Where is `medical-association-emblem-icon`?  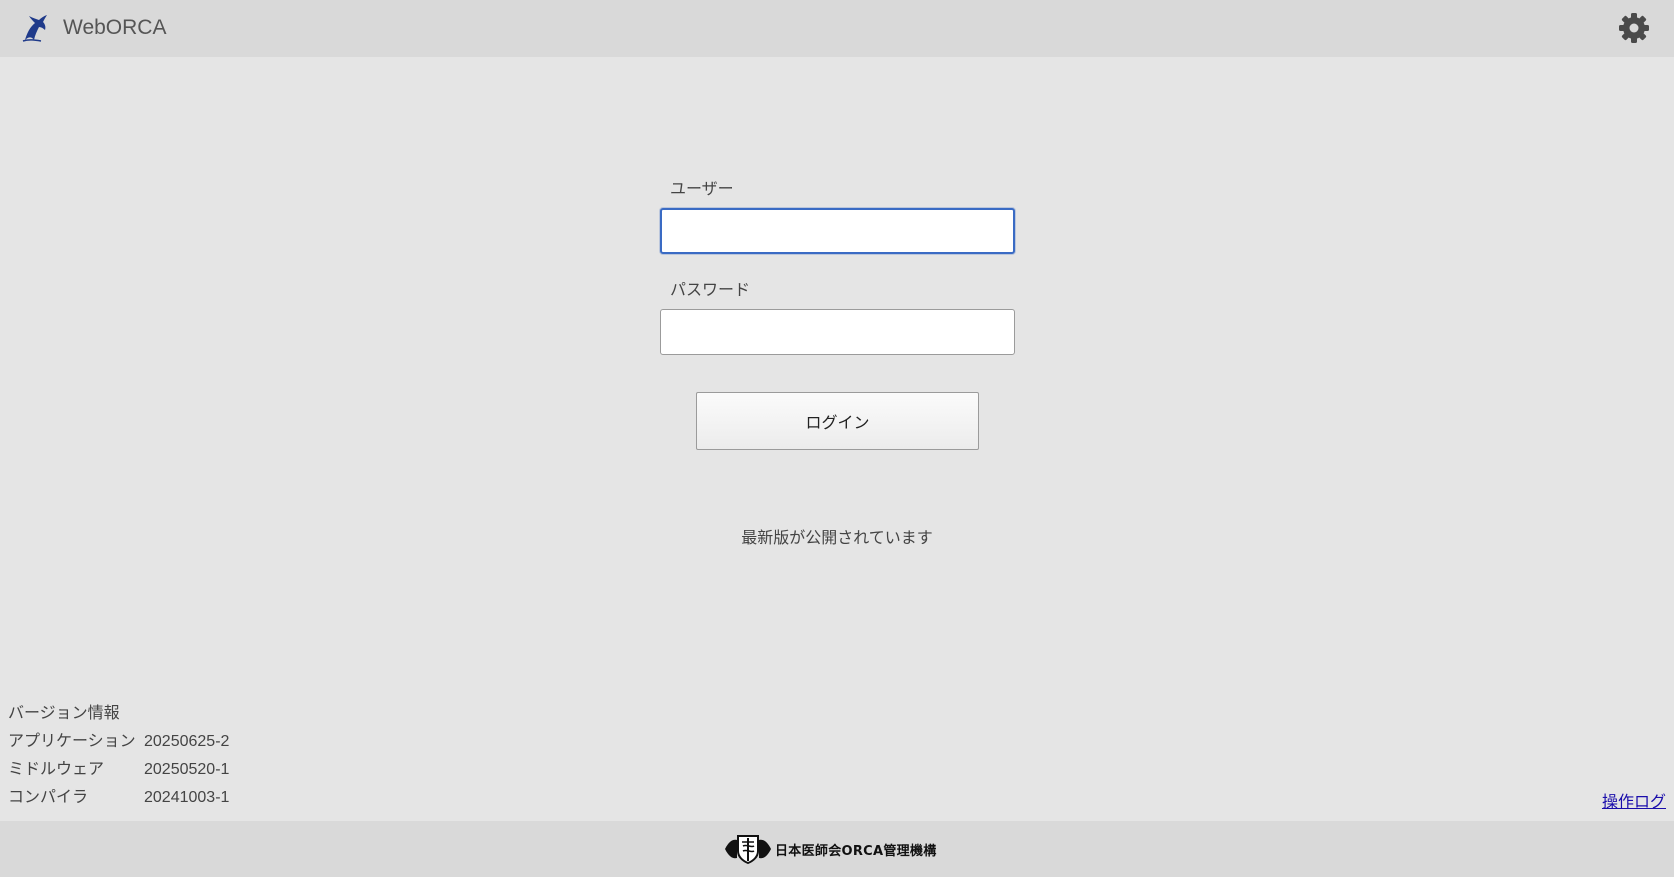
medical-association-emblem-icon is located at coordinates (748, 850).